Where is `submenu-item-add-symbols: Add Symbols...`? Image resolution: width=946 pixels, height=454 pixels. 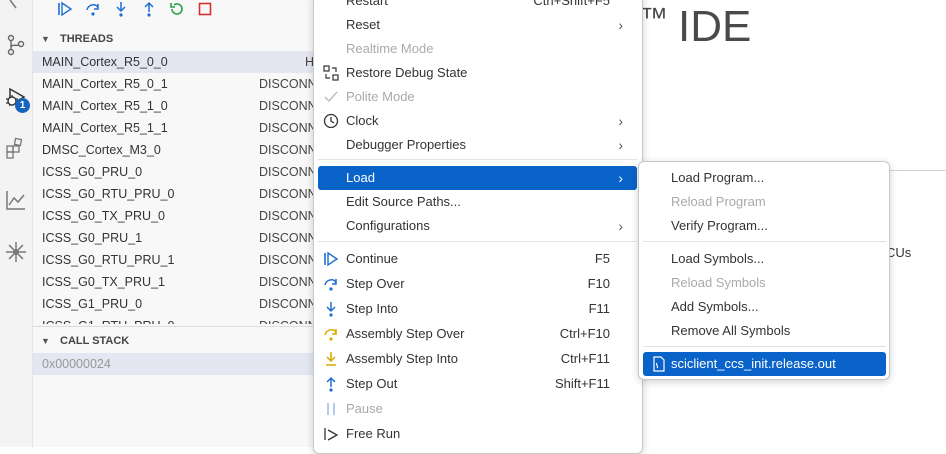 submenu-item-add-symbols: Add Symbols... is located at coordinates (764, 307).